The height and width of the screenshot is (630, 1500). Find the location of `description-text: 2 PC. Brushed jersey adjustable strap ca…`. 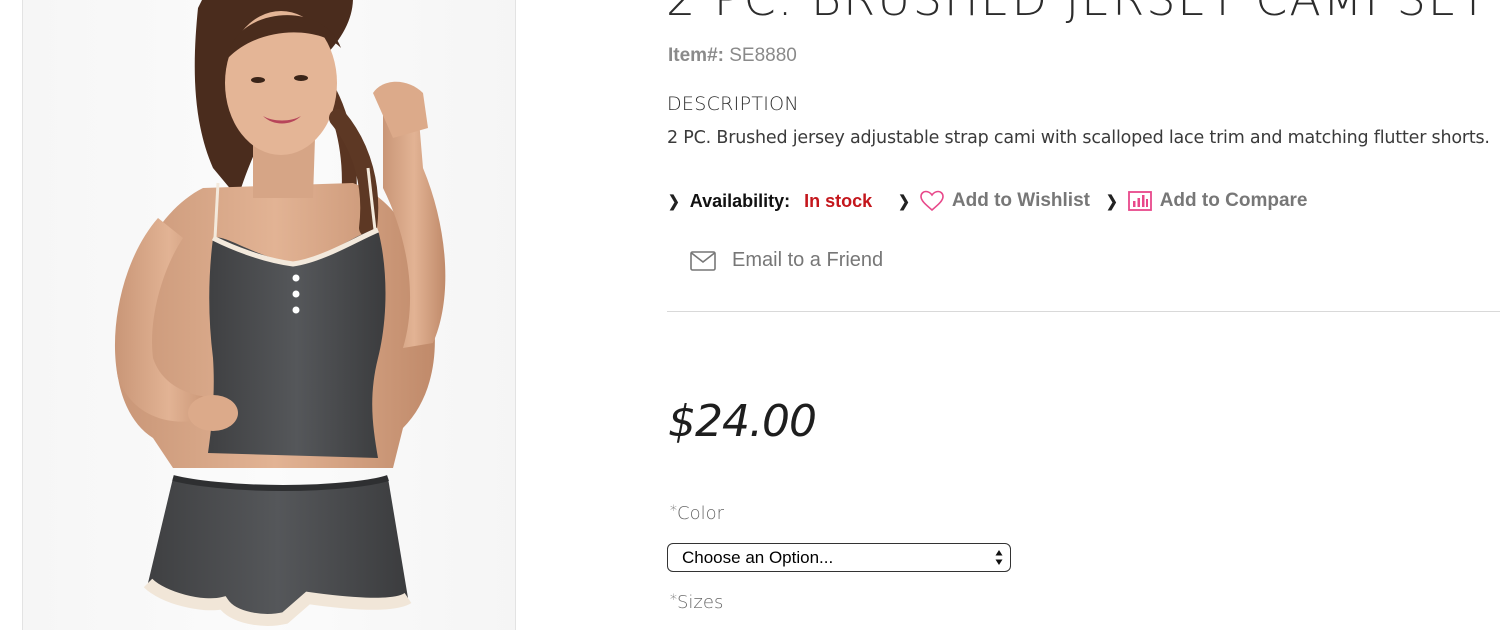

description-text: 2 PC. Brushed jersey adjustable strap ca… is located at coordinates (1078, 138).